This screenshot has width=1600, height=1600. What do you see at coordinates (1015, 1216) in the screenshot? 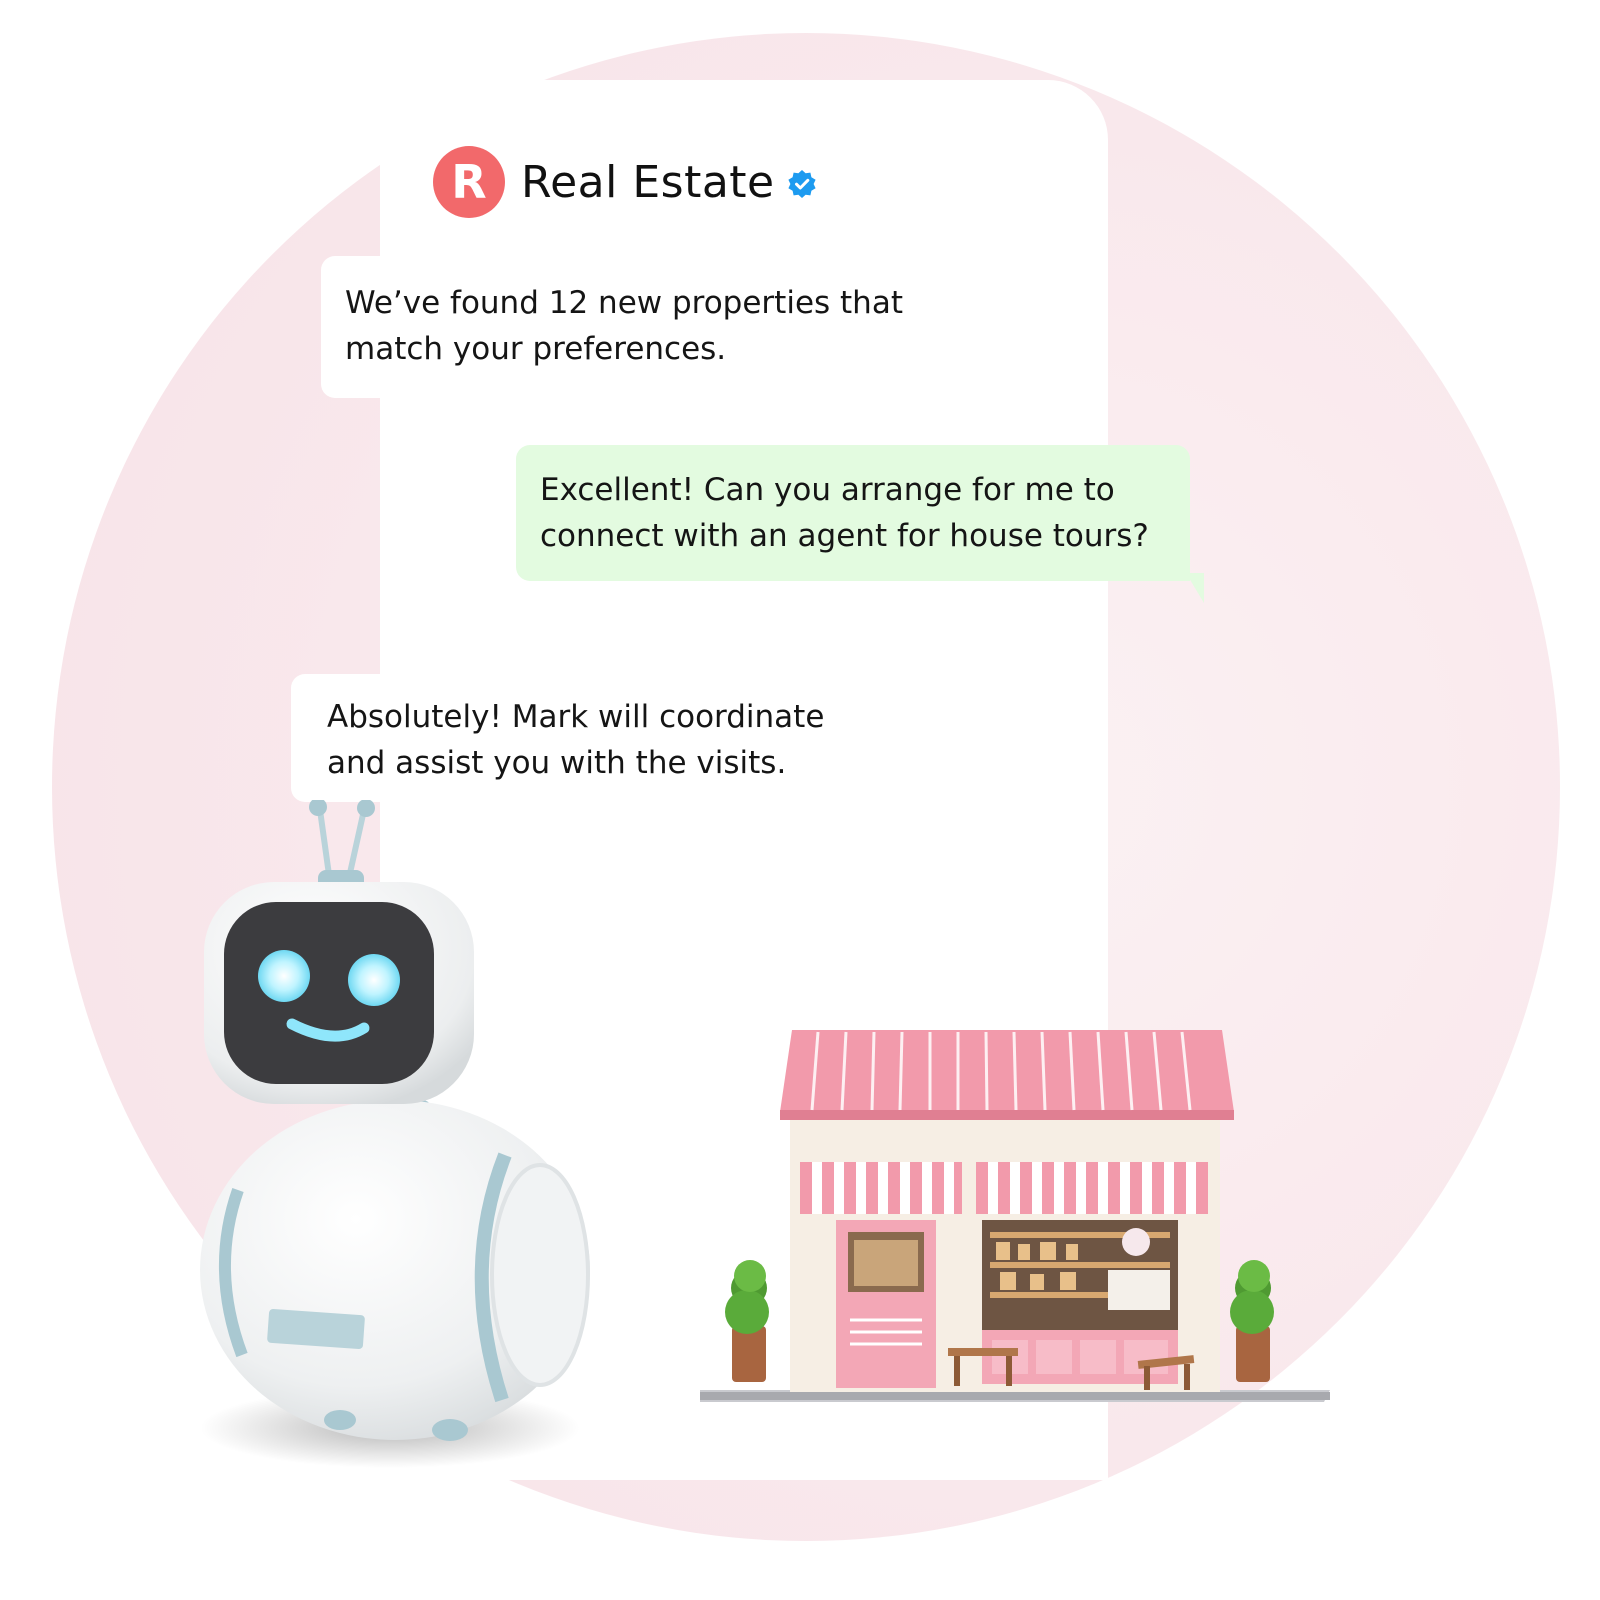
I see `pink-storefront-illustration` at bounding box center [1015, 1216].